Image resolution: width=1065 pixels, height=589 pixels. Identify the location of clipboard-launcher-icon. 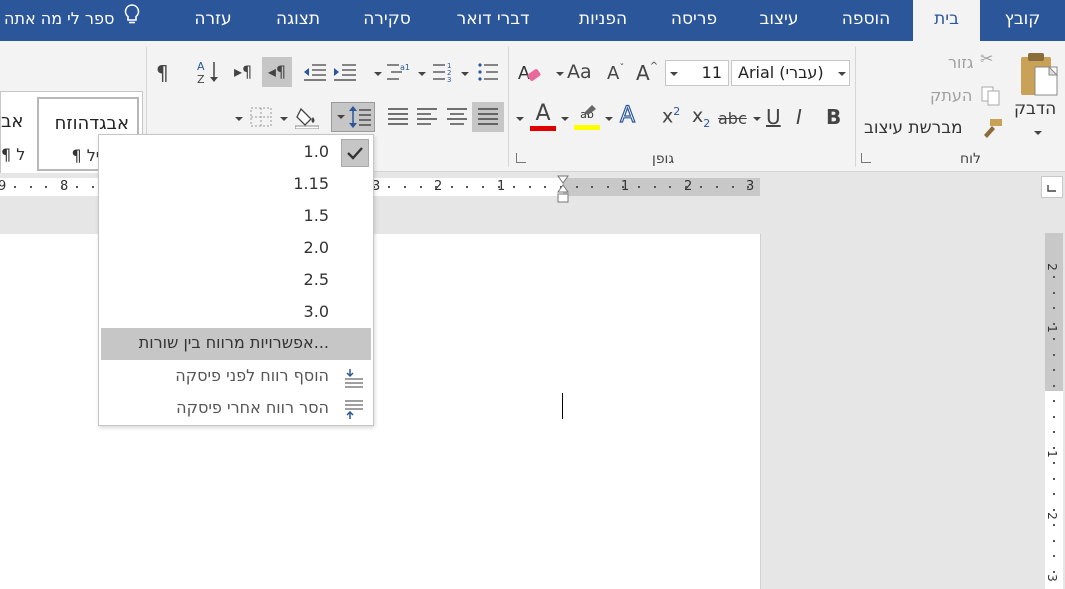
(866, 158).